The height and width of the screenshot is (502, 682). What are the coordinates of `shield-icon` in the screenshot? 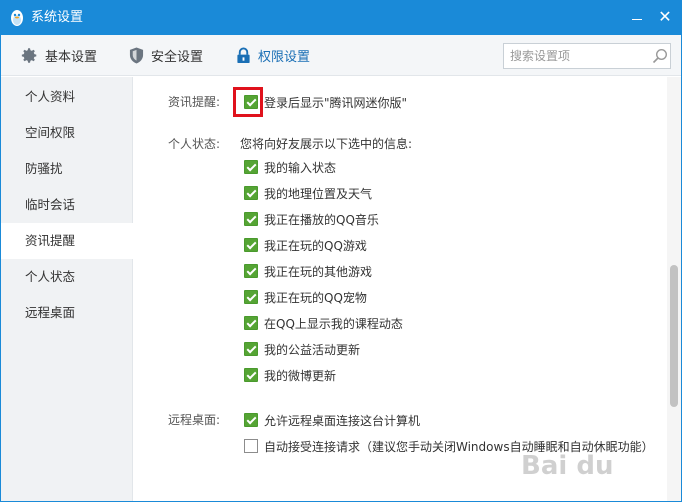 It's located at (136, 55).